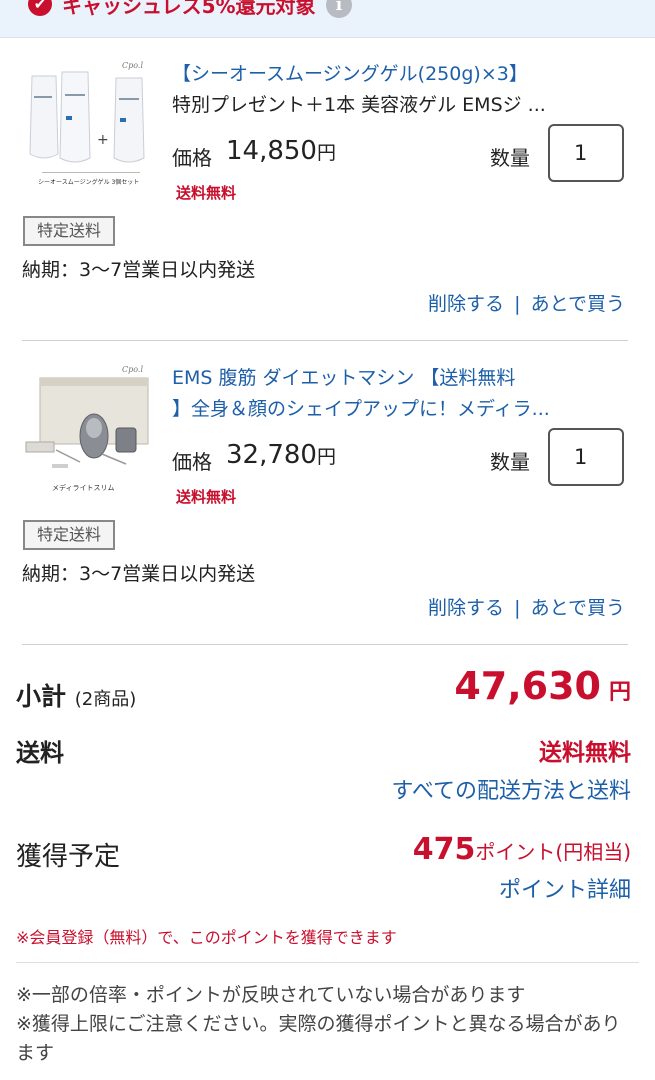  Describe the element at coordinates (132, 65) in the screenshot. I see `brand-logo: Cpo.l` at that location.